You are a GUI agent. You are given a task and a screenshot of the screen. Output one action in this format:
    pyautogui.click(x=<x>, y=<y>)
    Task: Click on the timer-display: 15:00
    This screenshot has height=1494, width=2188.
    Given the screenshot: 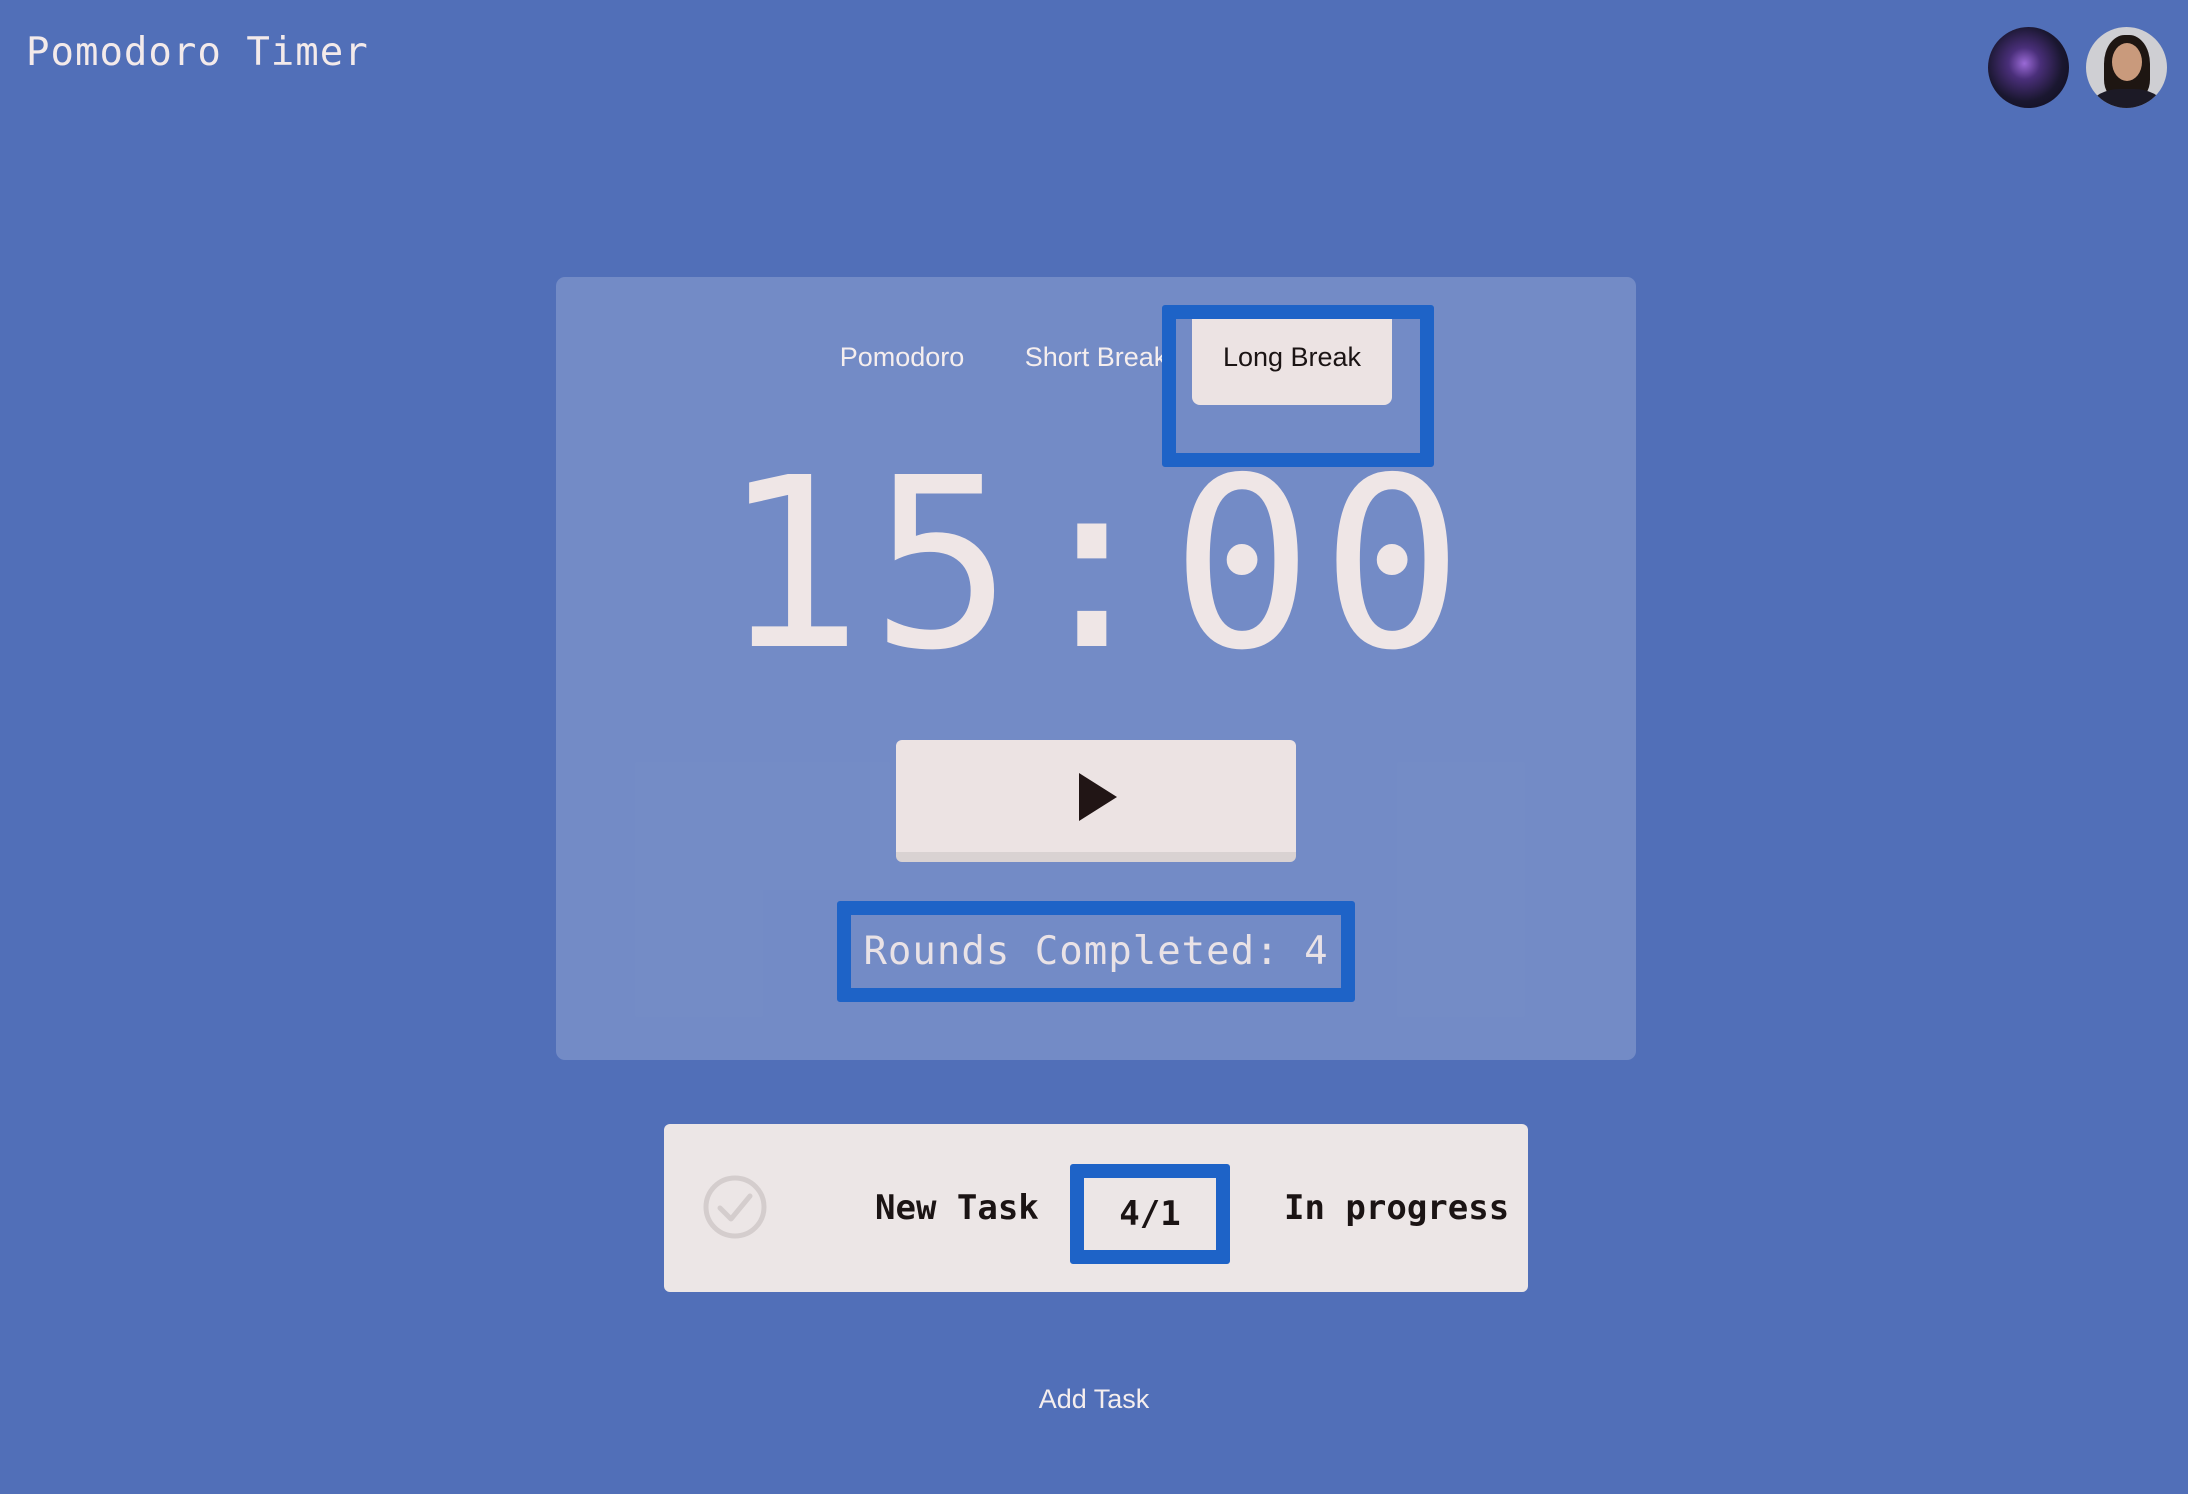 What is the action you would take?
    pyautogui.click(x=1096, y=564)
    